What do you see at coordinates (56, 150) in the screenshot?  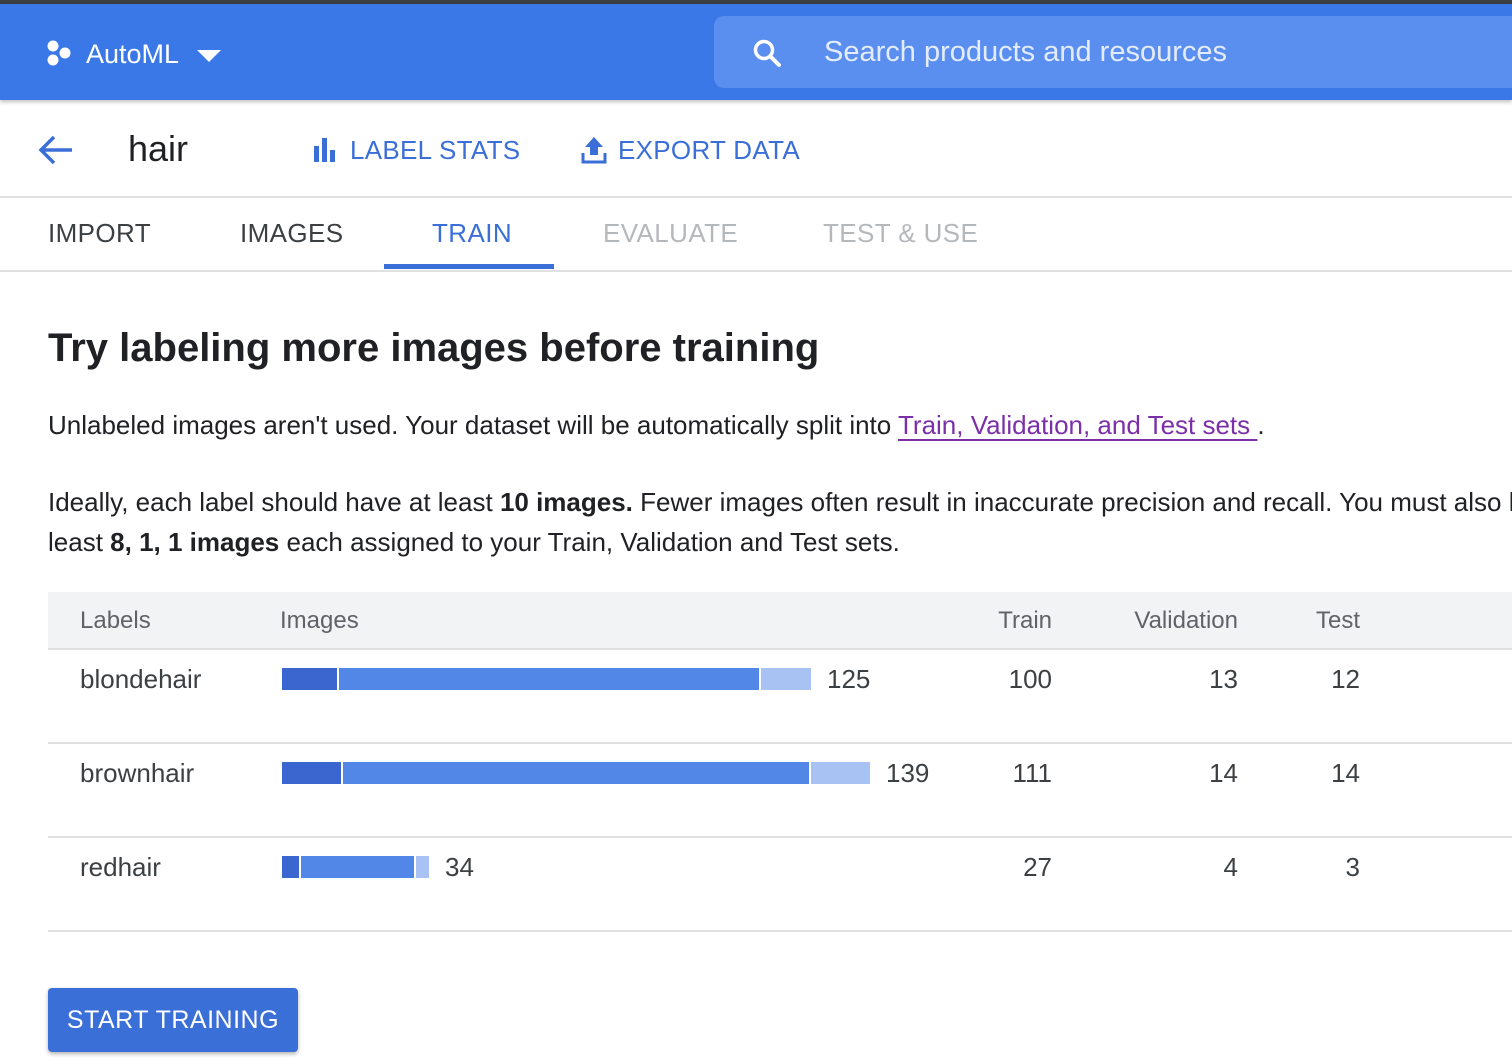 I see `back-arrow-icon` at bounding box center [56, 150].